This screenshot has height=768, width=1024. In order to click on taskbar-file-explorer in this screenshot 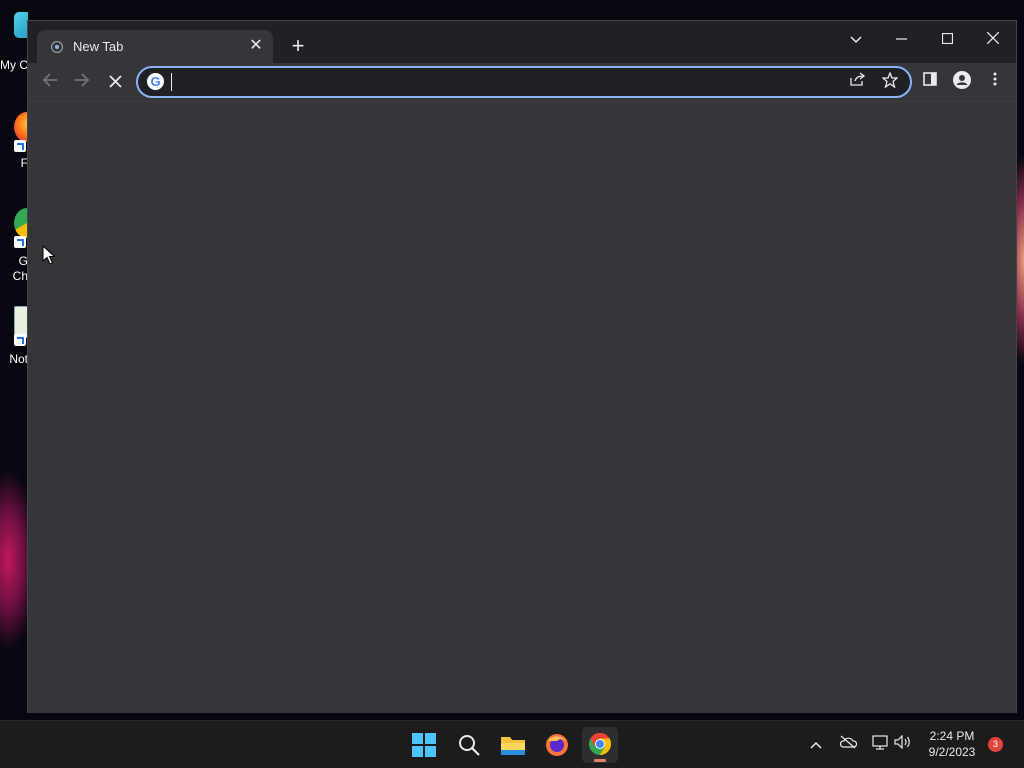, I will do `click(513, 745)`.